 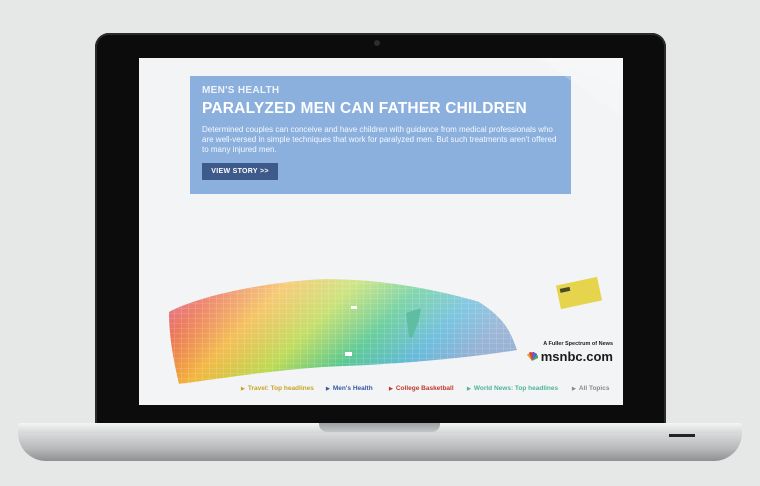 I want to click on nav-item-all-topics: ▶ All Topics, so click(x=590, y=388).